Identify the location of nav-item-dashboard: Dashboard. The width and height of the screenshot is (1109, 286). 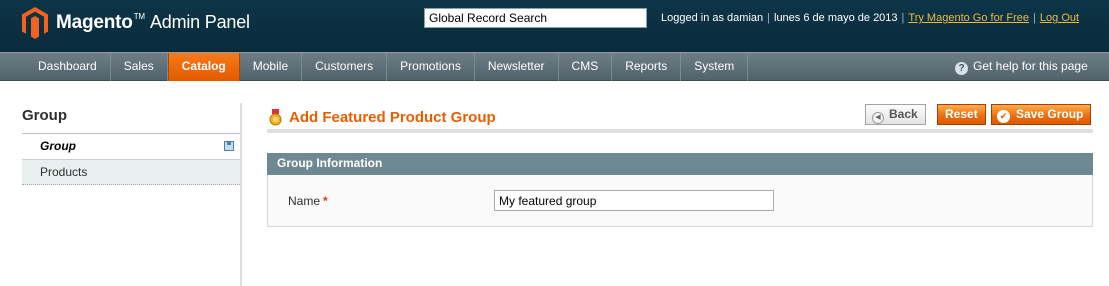
(68, 67).